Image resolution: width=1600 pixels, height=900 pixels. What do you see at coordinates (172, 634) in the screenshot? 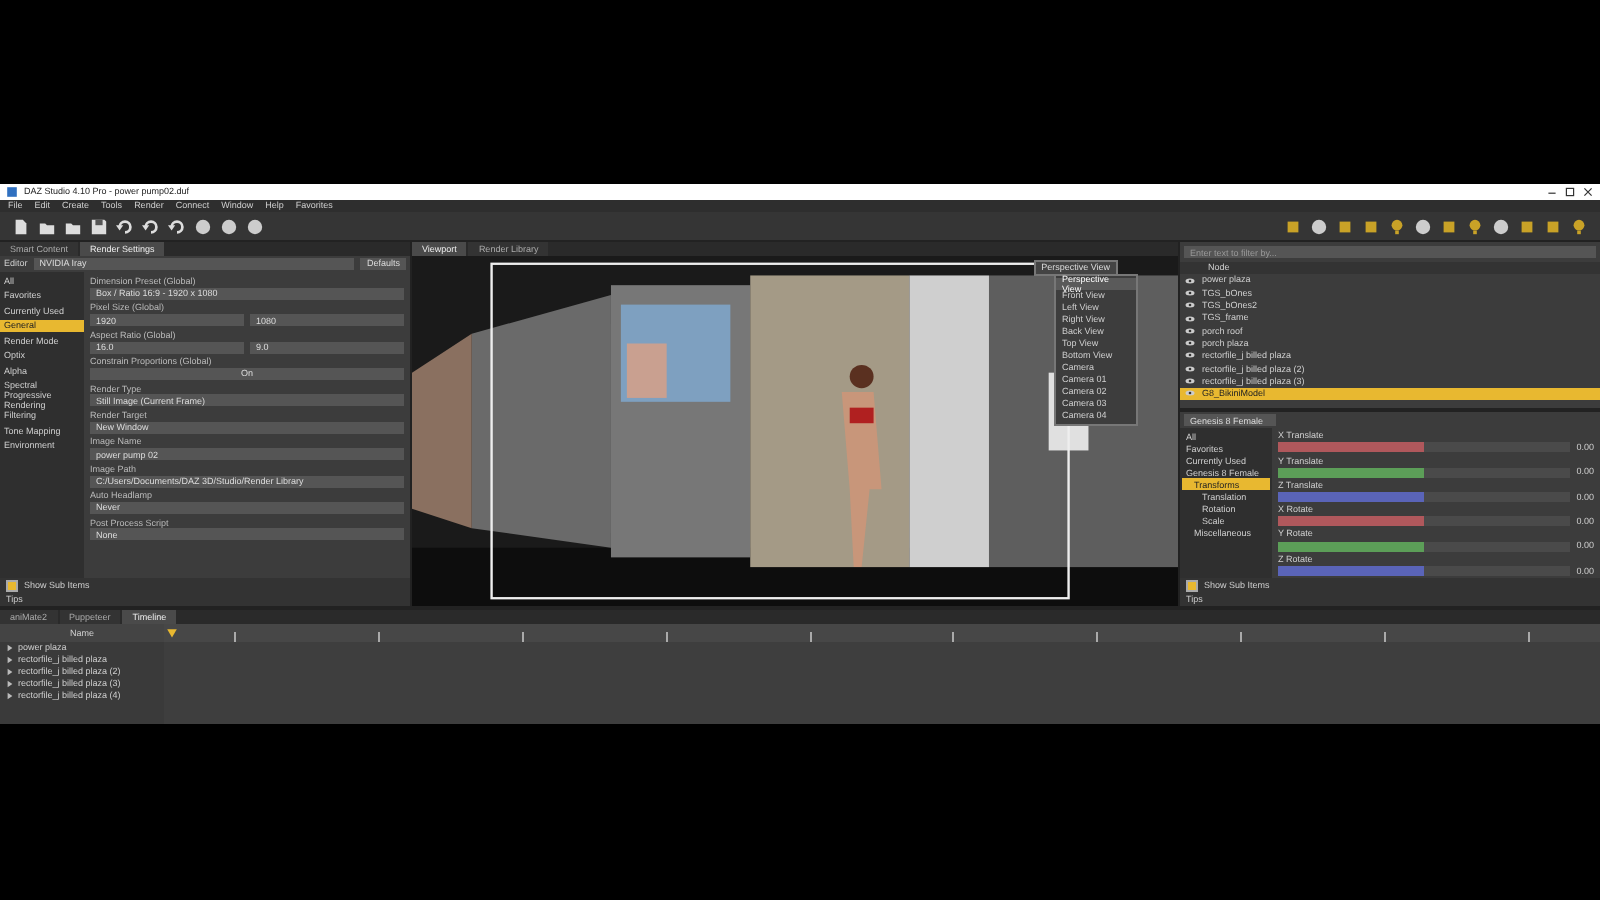
I see `playhead-icon` at bounding box center [172, 634].